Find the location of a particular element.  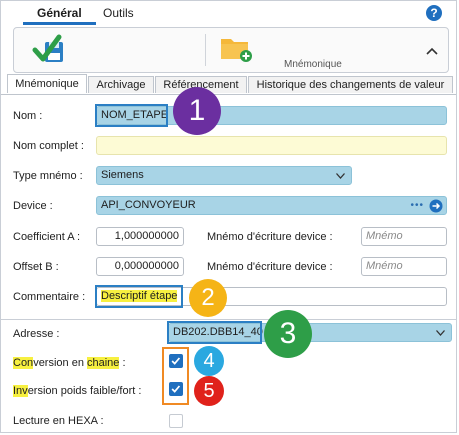

device-label: Device : is located at coordinates (33, 206).